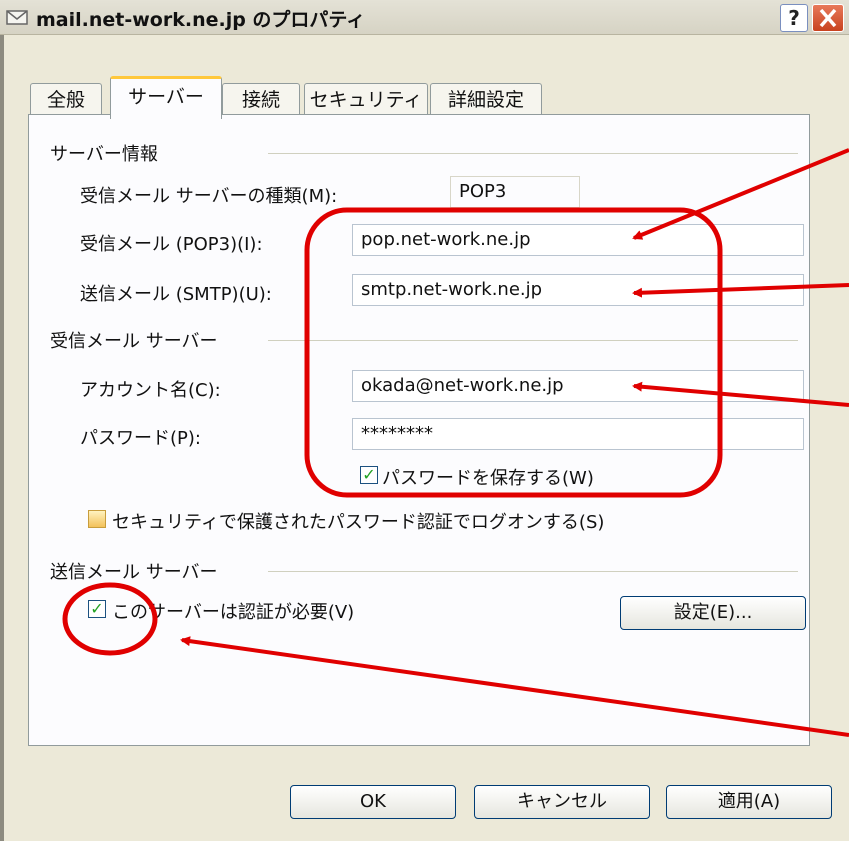 The width and height of the screenshot is (849, 841). What do you see at coordinates (97, 609) in the screenshot?
I see `server-requires-auth-checkbox: ✓` at bounding box center [97, 609].